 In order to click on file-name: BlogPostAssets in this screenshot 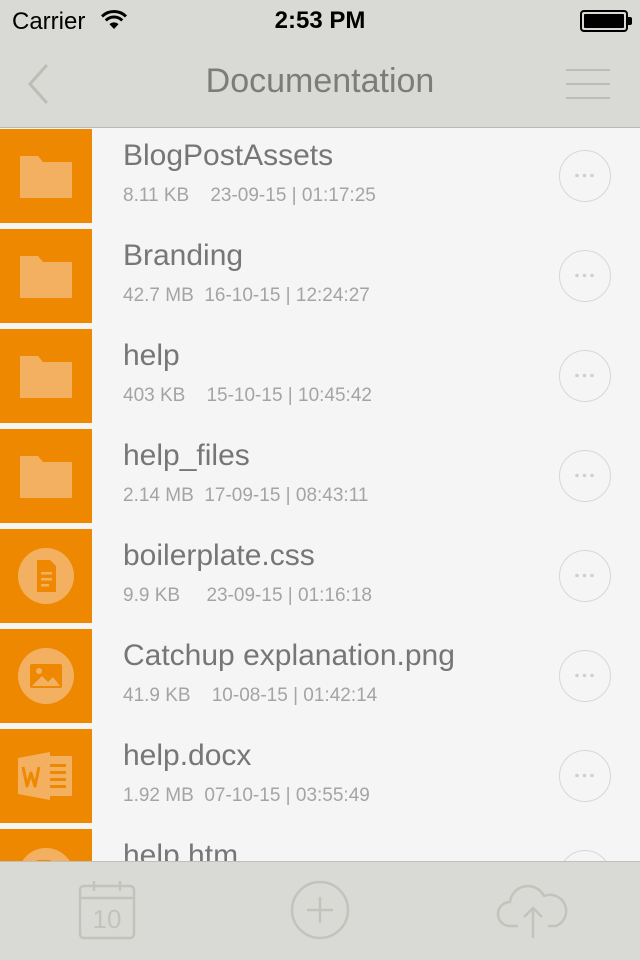, I will do `click(228, 156)`.